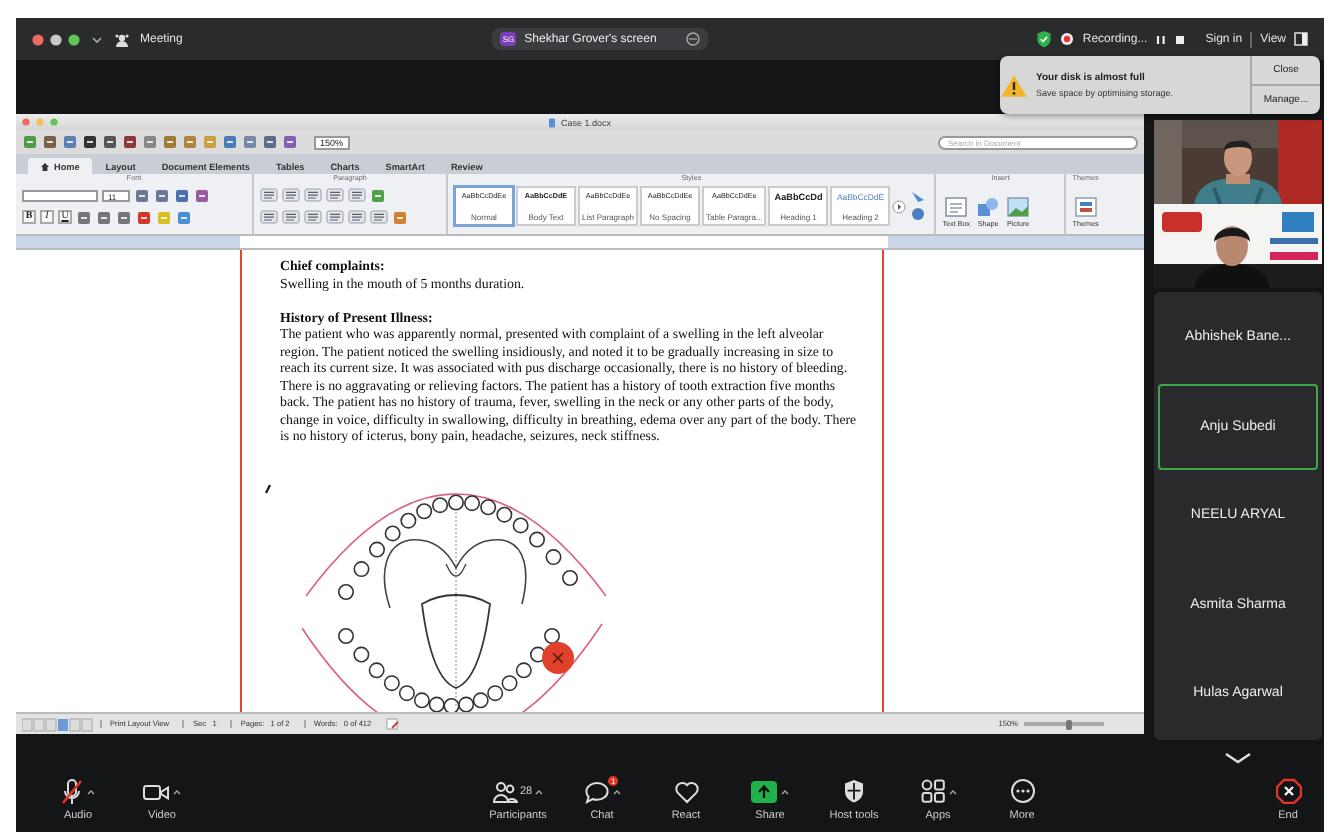 The width and height of the screenshot is (1336, 832). What do you see at coordinates (291, 195) in the screenshot?
I see `numbered-list-icon` at bounding box center [291, 195].